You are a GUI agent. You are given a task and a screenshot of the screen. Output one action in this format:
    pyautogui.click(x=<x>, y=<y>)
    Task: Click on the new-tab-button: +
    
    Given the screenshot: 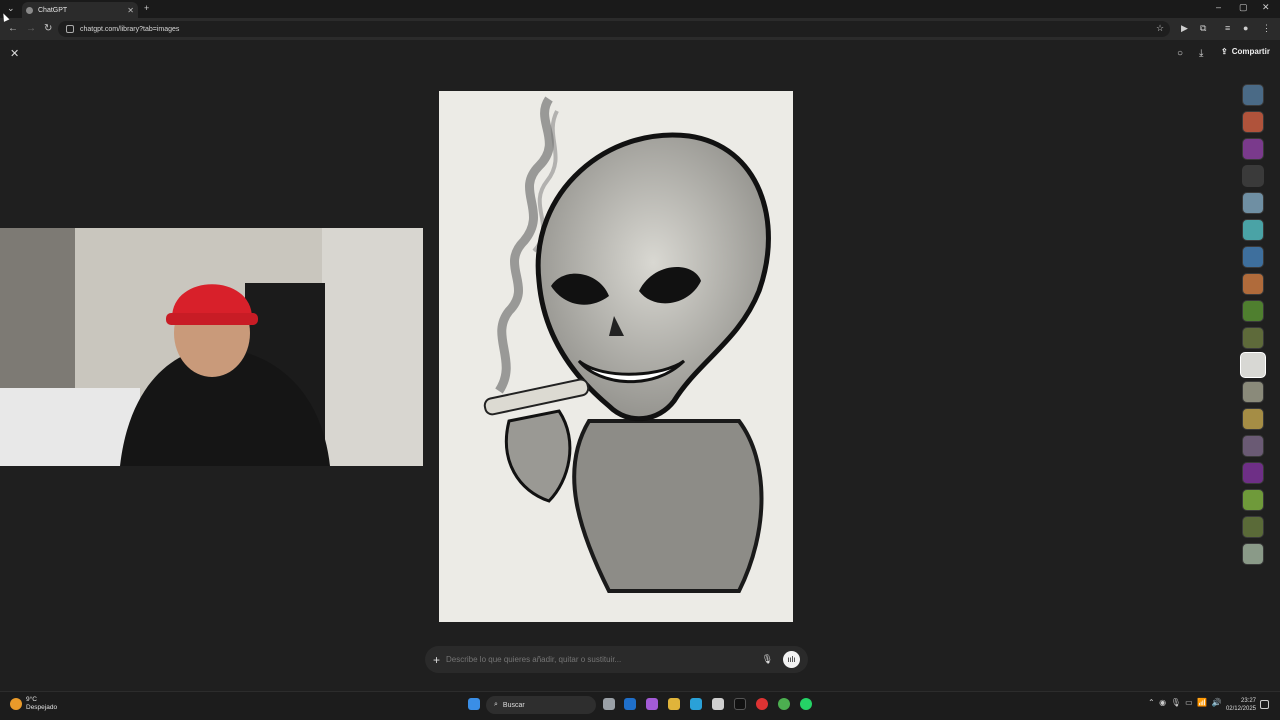 What is the action you would take?
    pyautogui.click(x=146, y=8)
    